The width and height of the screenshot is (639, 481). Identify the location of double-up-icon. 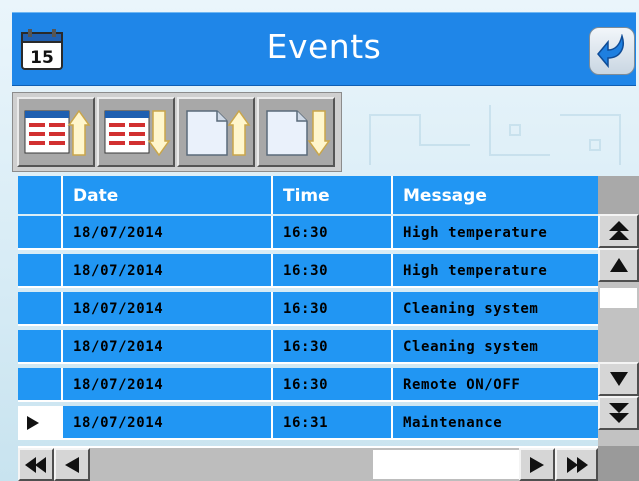
(618, 230).